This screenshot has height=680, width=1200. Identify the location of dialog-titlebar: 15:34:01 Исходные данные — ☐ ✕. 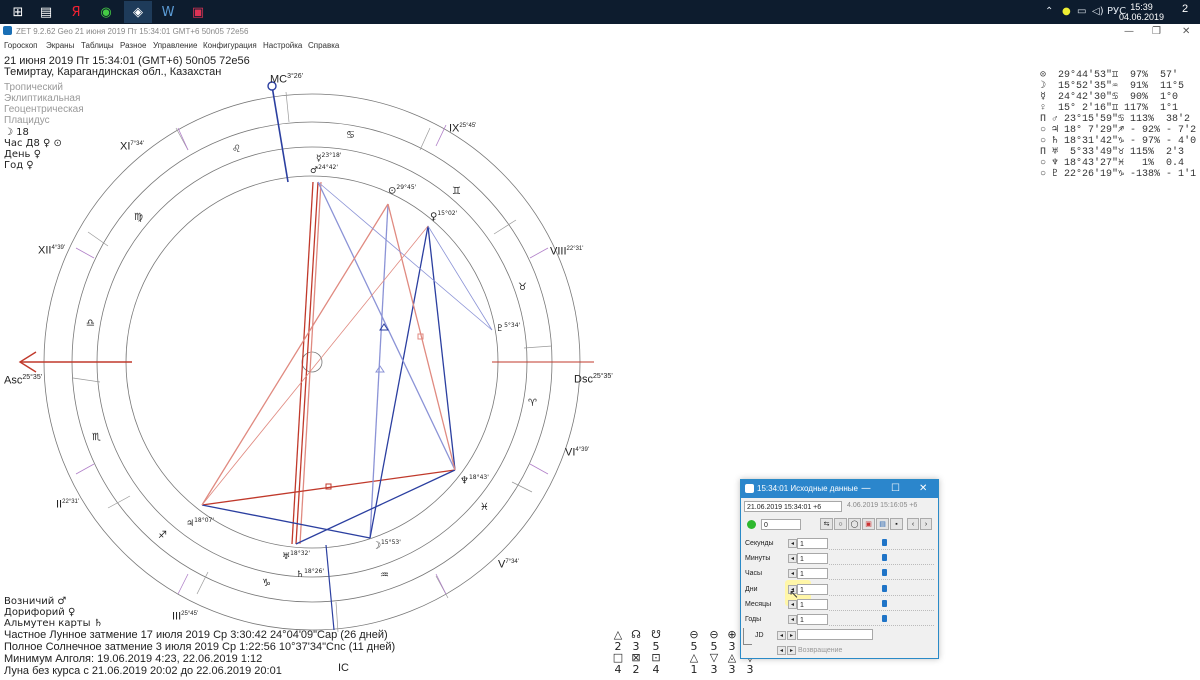
(839, 489).